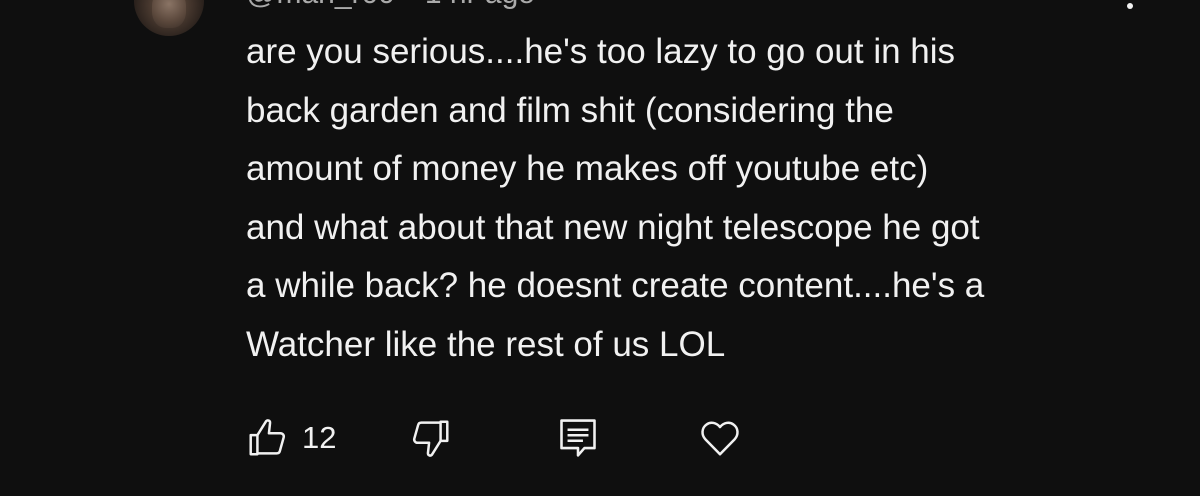 The height and width of the screenshot is (496, 1200). Describe the element at coordinates (486, 344) in the screenshot. I see `comment-text-line: Watcher like the rest of us LOL` at that location.